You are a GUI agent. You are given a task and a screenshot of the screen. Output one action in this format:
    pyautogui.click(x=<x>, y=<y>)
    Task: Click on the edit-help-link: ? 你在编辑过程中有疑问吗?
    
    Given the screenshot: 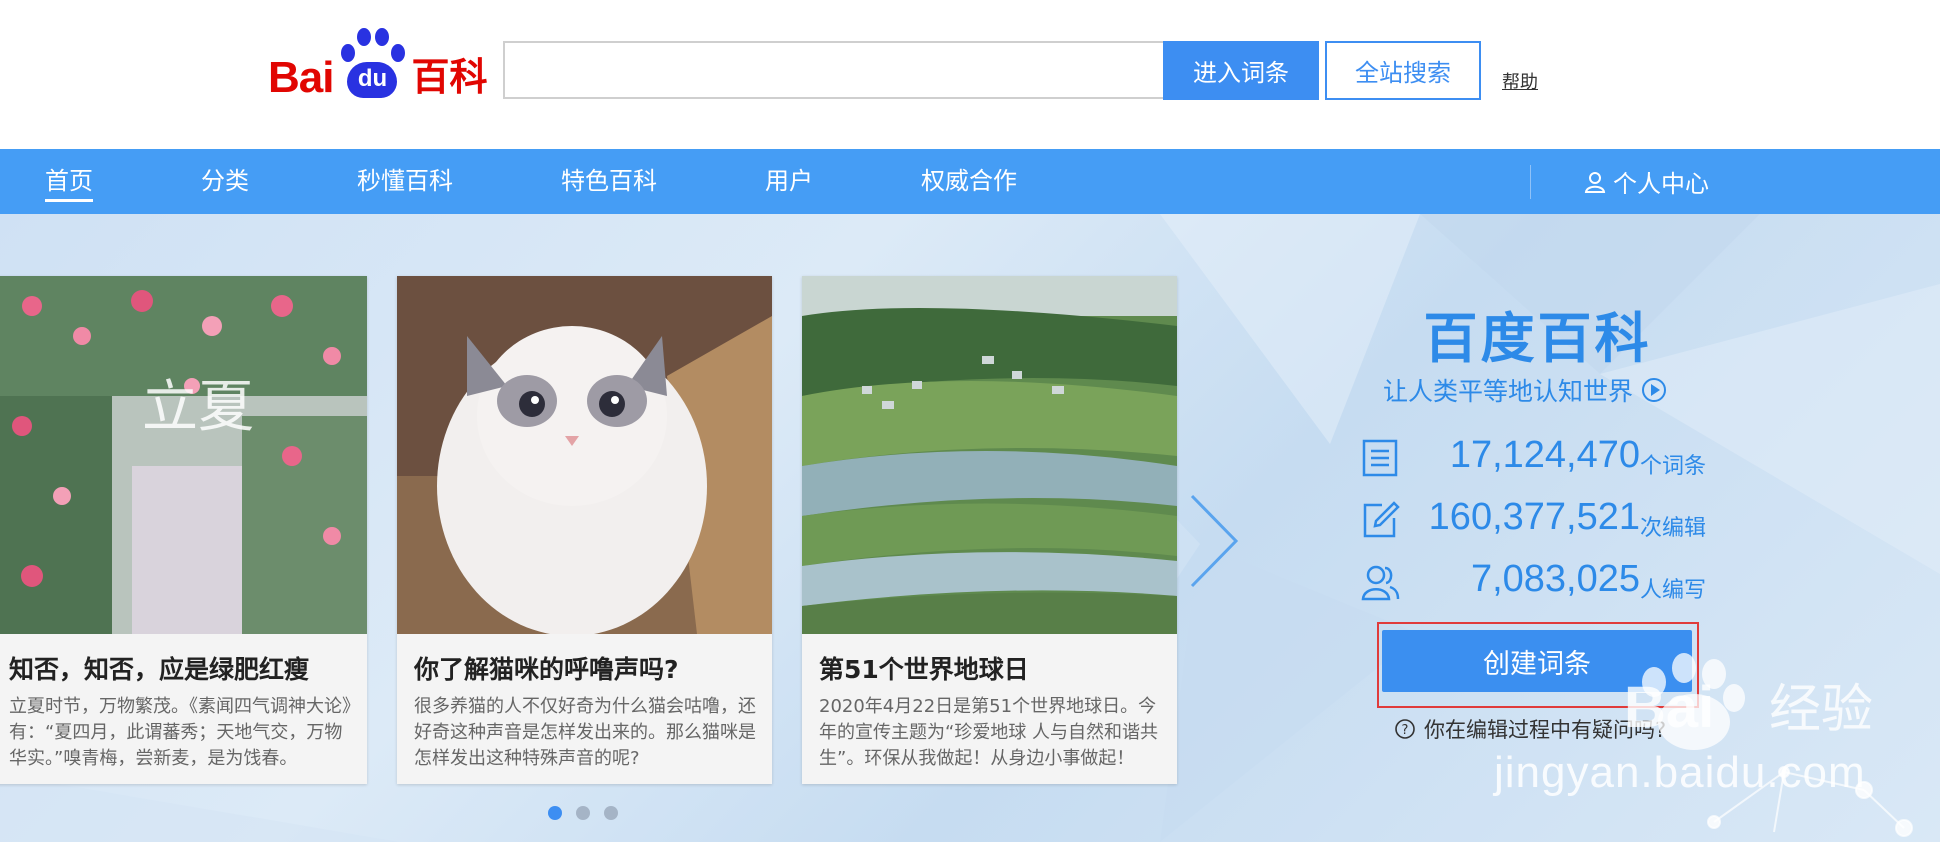 What is the action you would take?
    pyautogui.click(x=1530, y=729)
    